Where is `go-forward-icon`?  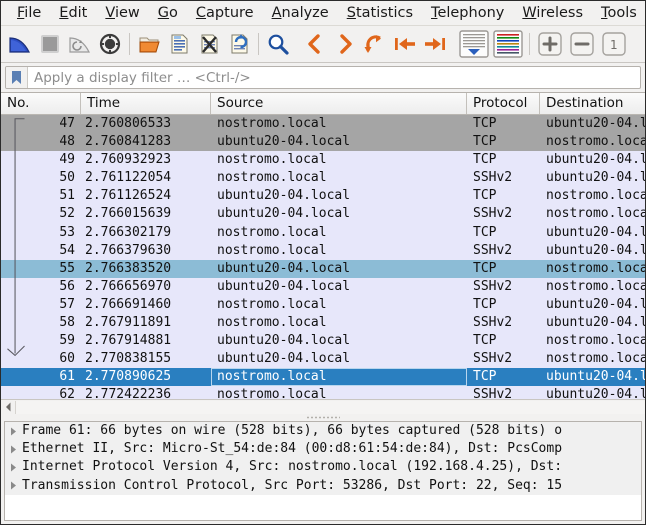 go-forward-icon is located at coordinates (345, 44).